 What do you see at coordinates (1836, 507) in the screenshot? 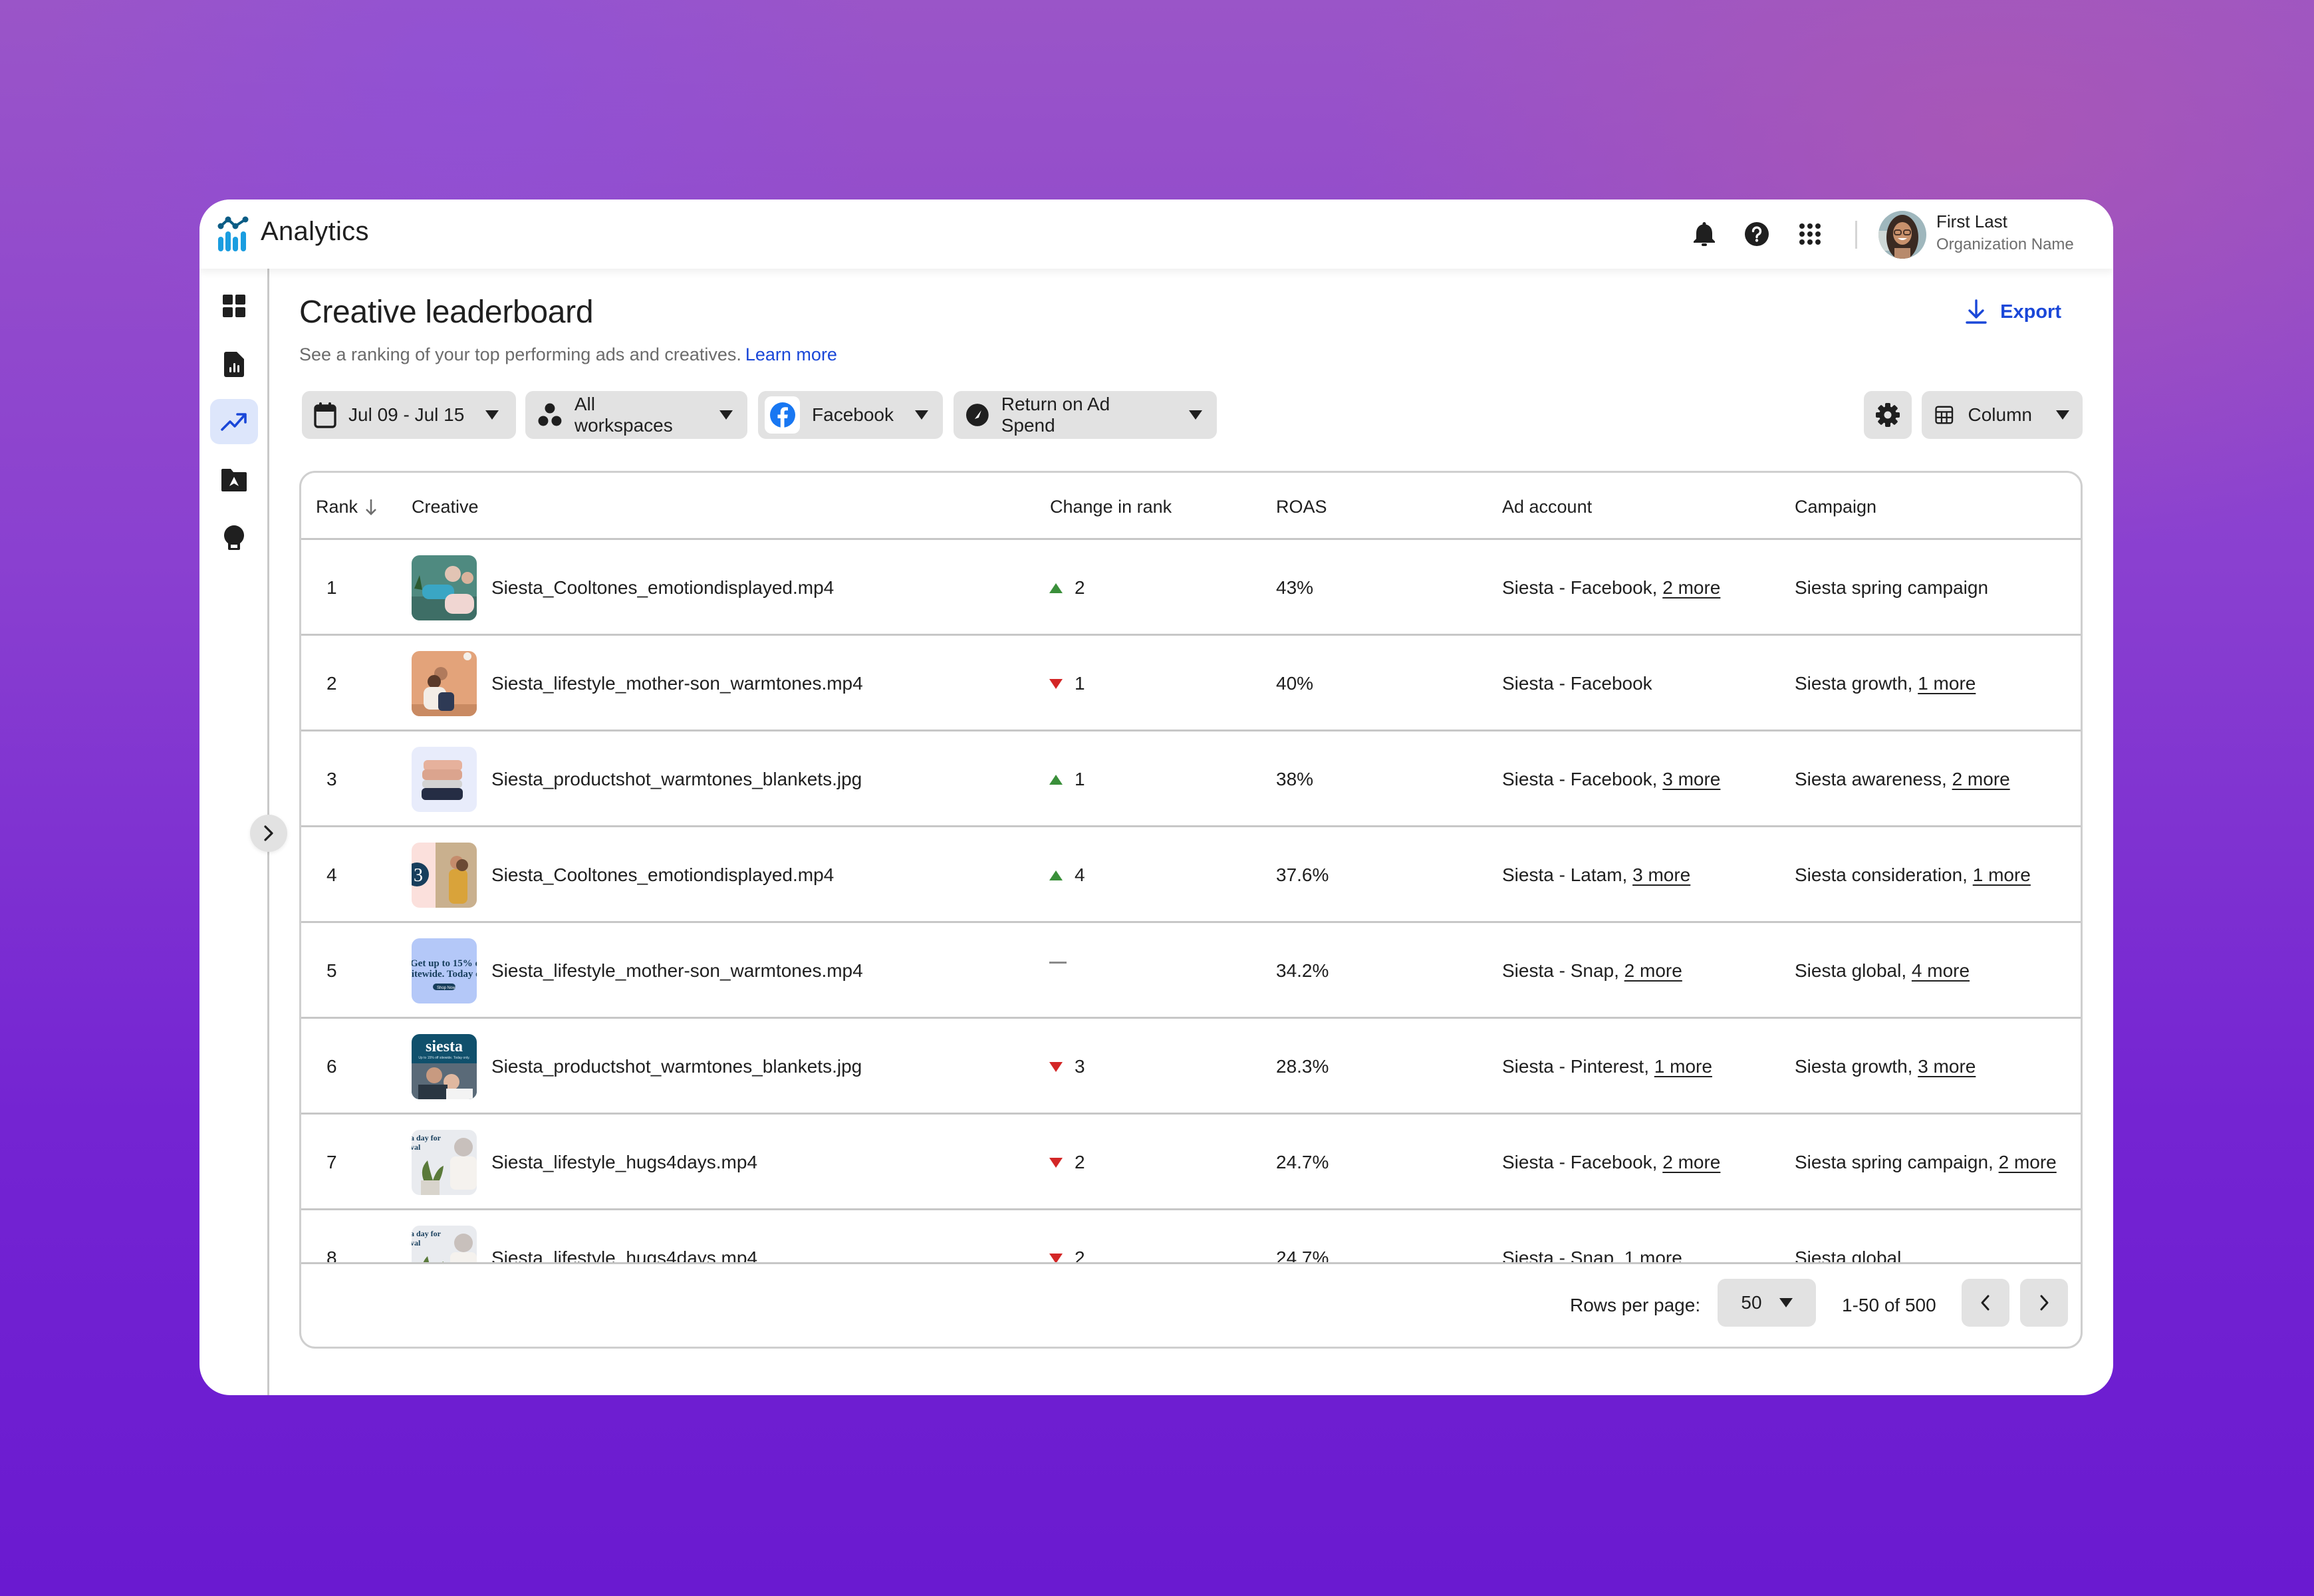
I see `column-header-campaign: Campaign` at bounding box center [1836, 507].